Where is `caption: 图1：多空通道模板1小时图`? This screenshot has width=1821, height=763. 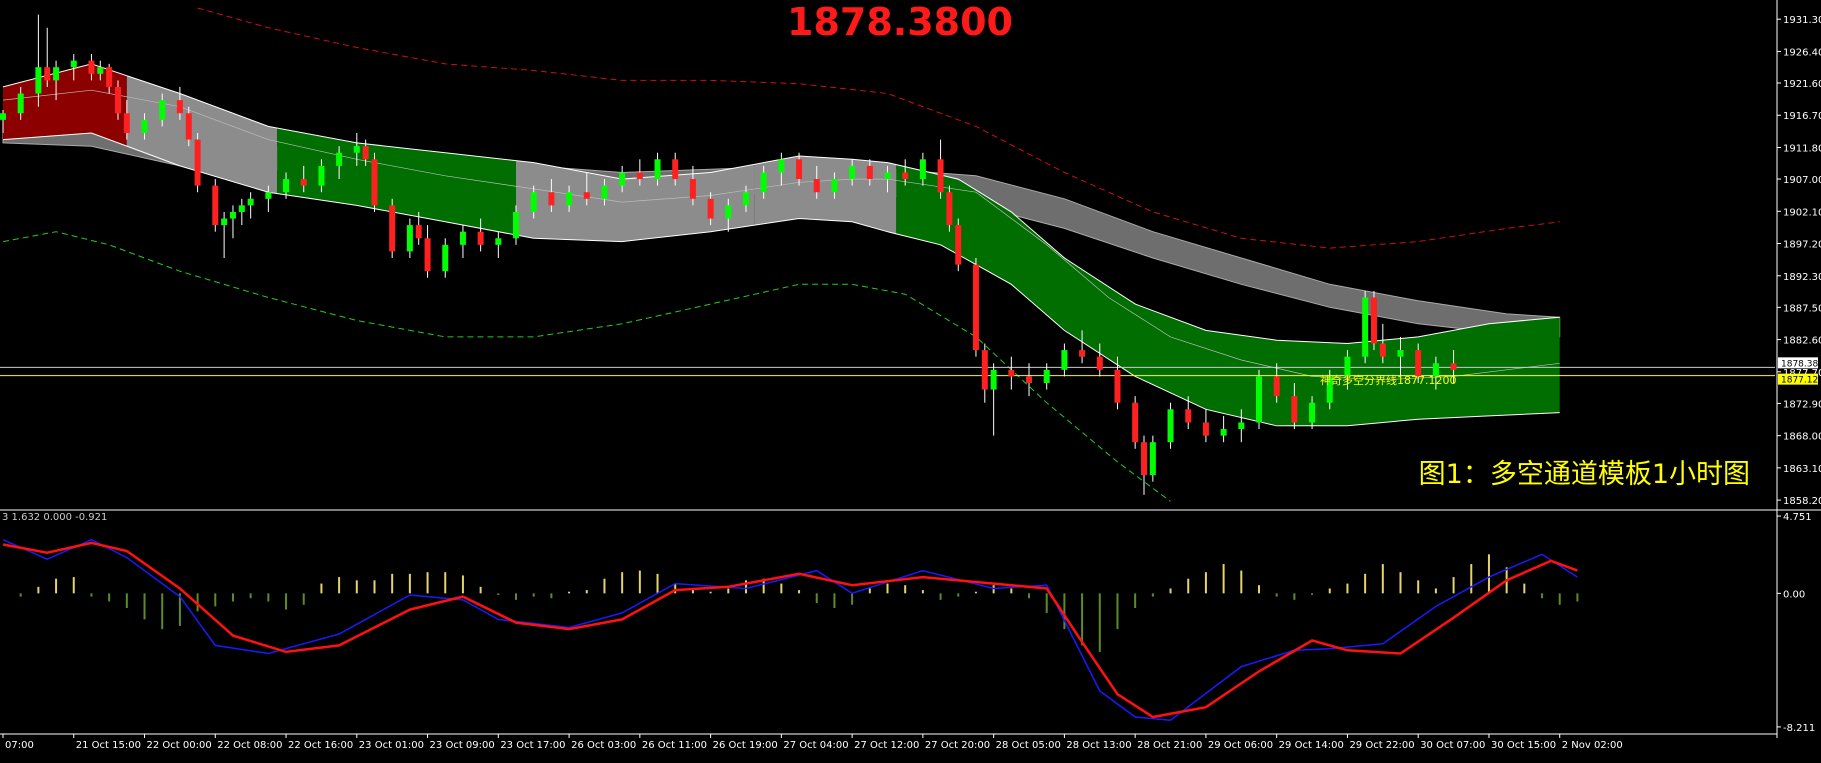 caption: 图1：多空通道模板1小时图 is located at coordinates (1584, 474).